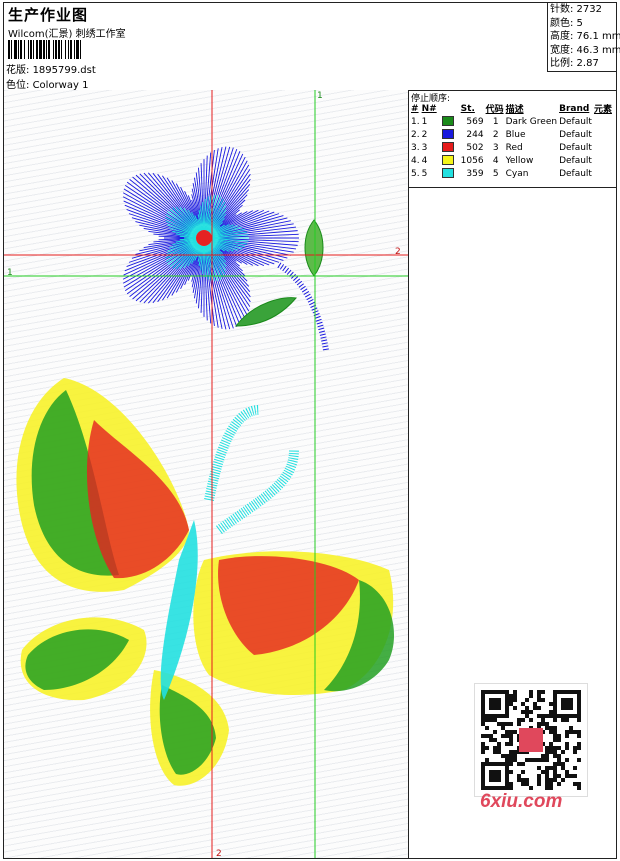 The height and width of the screenshot is (861, 620). I want to click on sheet-title: 生产作业图, so click(48, 15).